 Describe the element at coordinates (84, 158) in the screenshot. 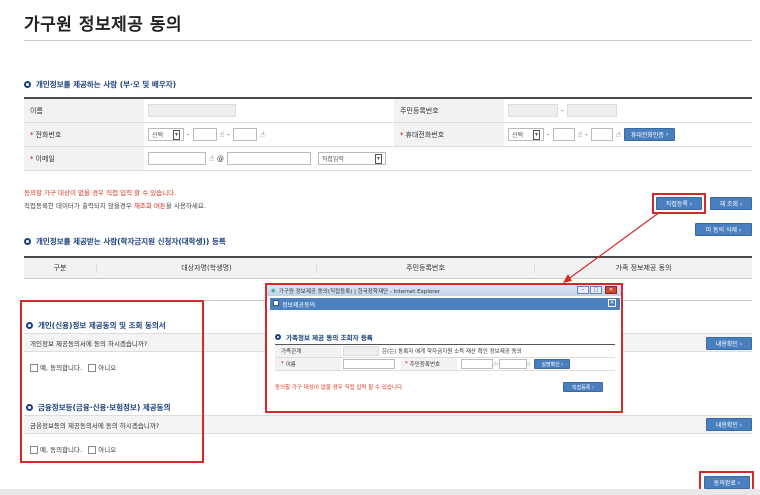

I see `email-label: * 이메일` at that location.